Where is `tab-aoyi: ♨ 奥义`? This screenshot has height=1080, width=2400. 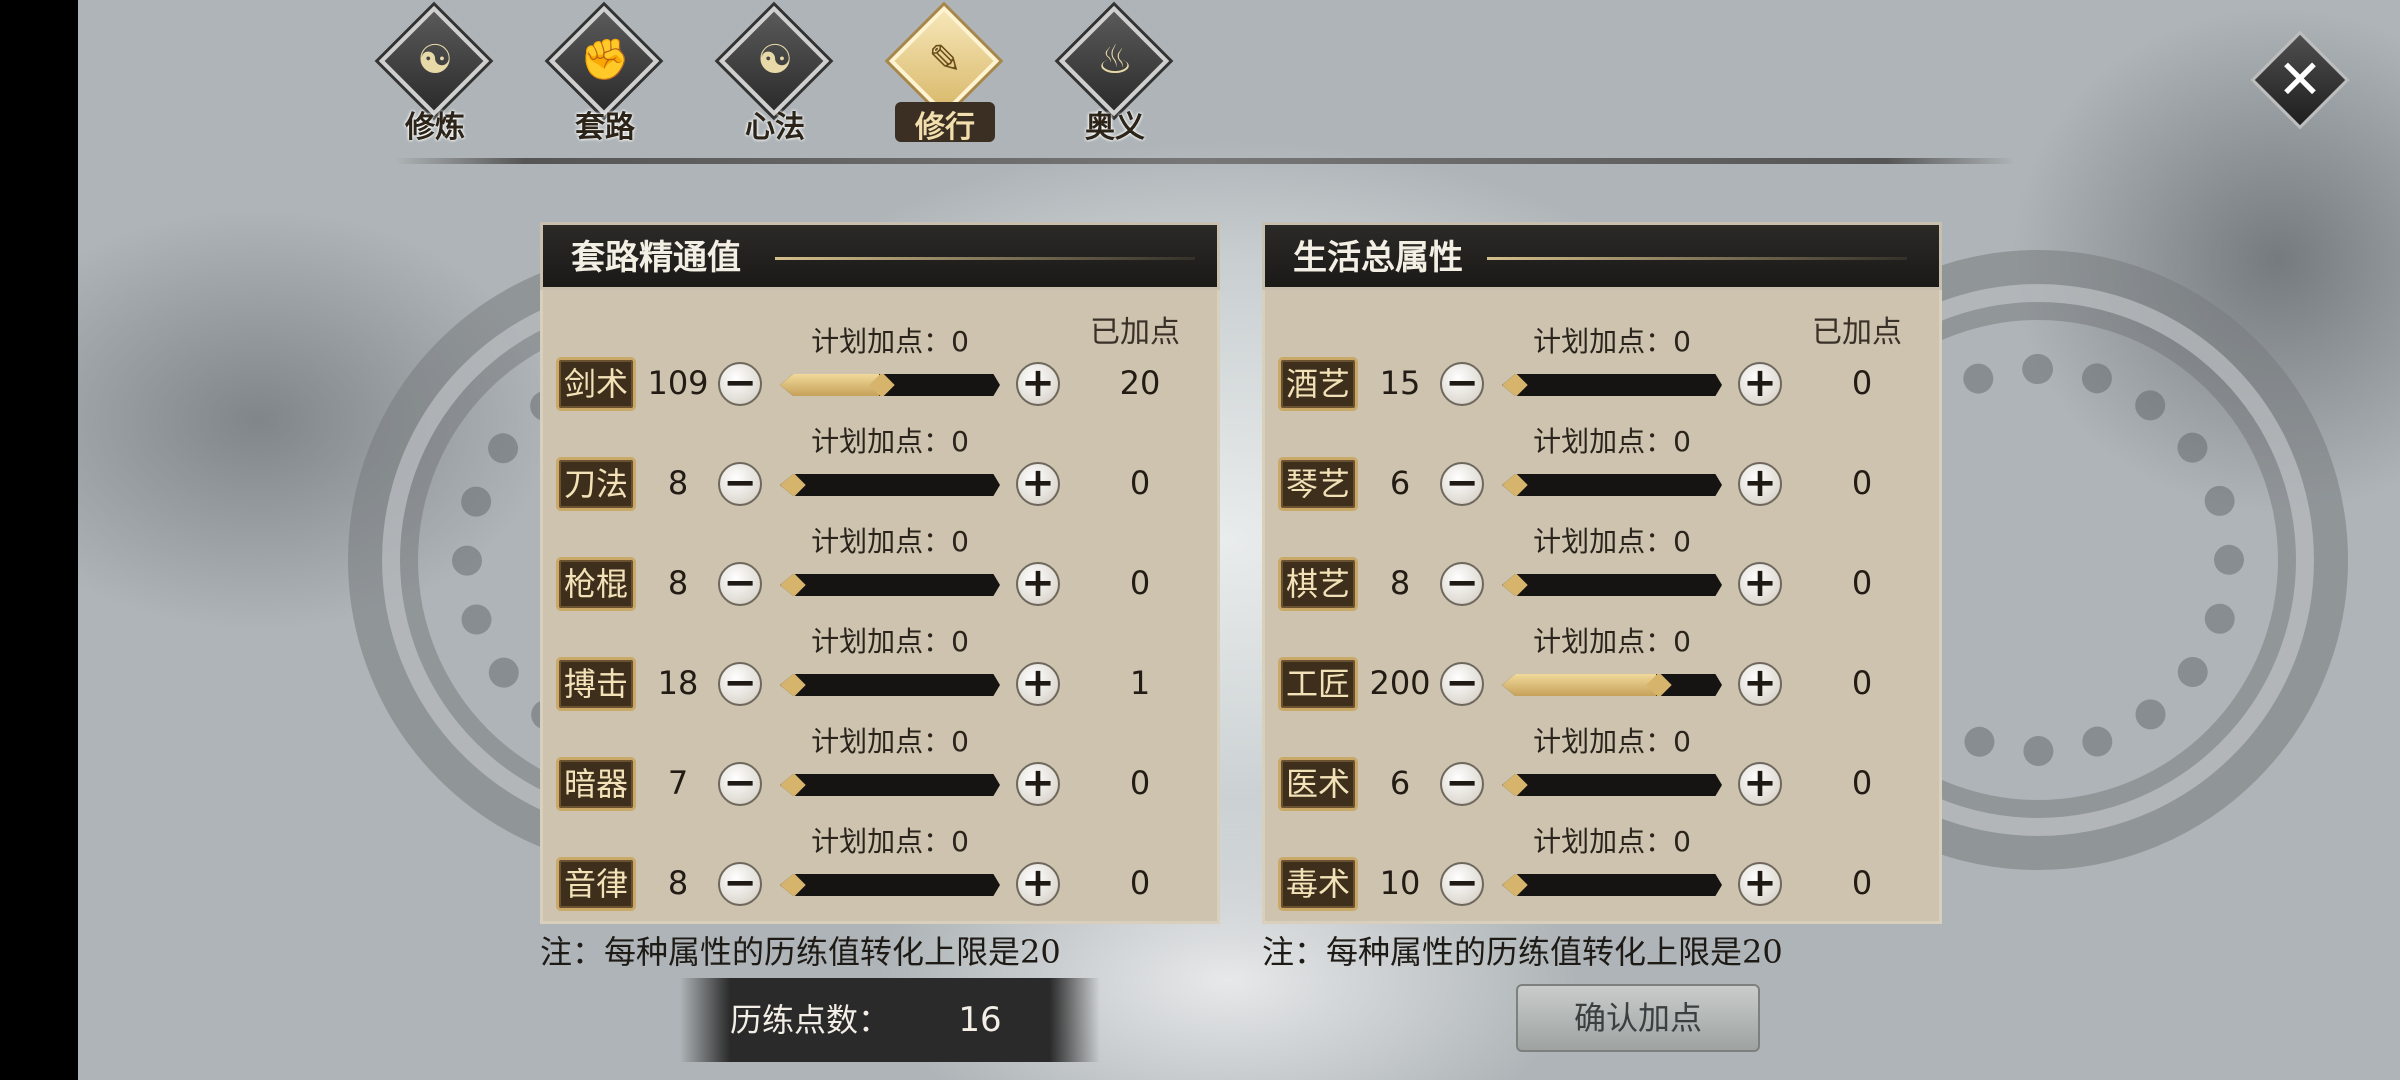
tab-aoyi: ♨ 奥义 is located at coordinates (1115, 77).